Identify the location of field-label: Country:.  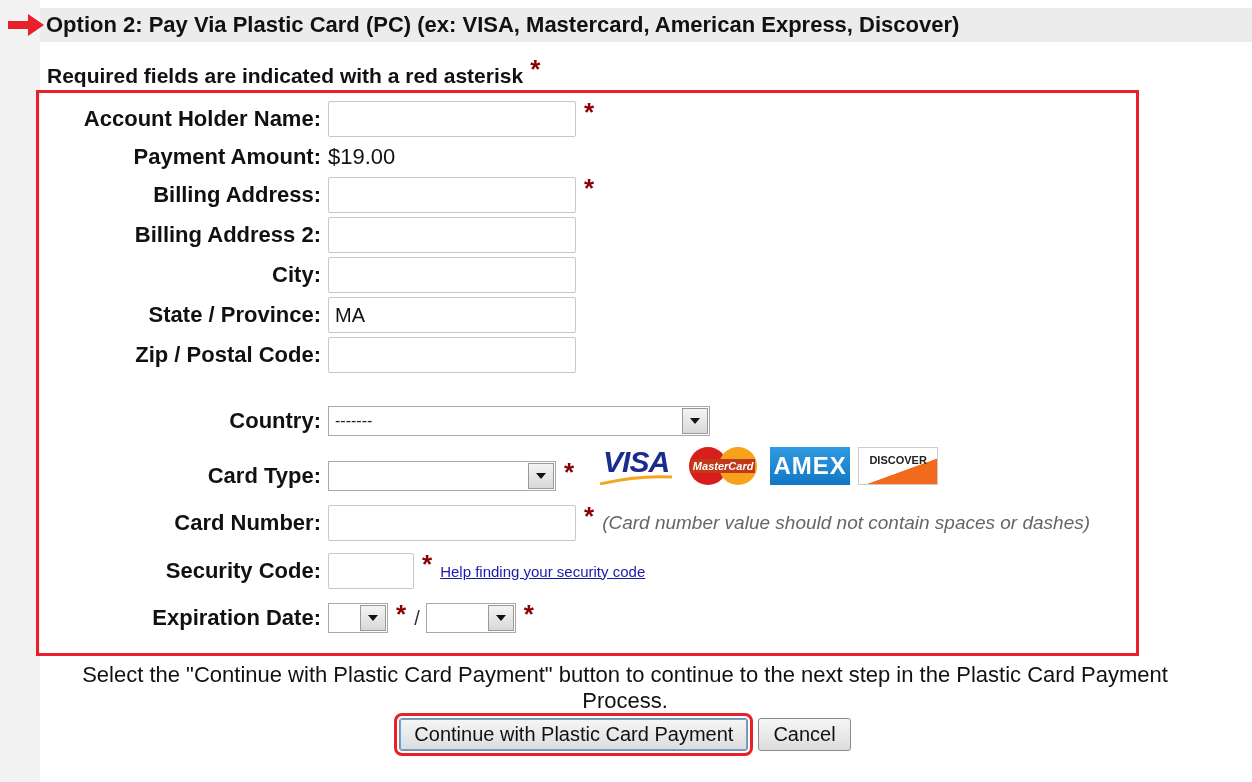
(274, 421).